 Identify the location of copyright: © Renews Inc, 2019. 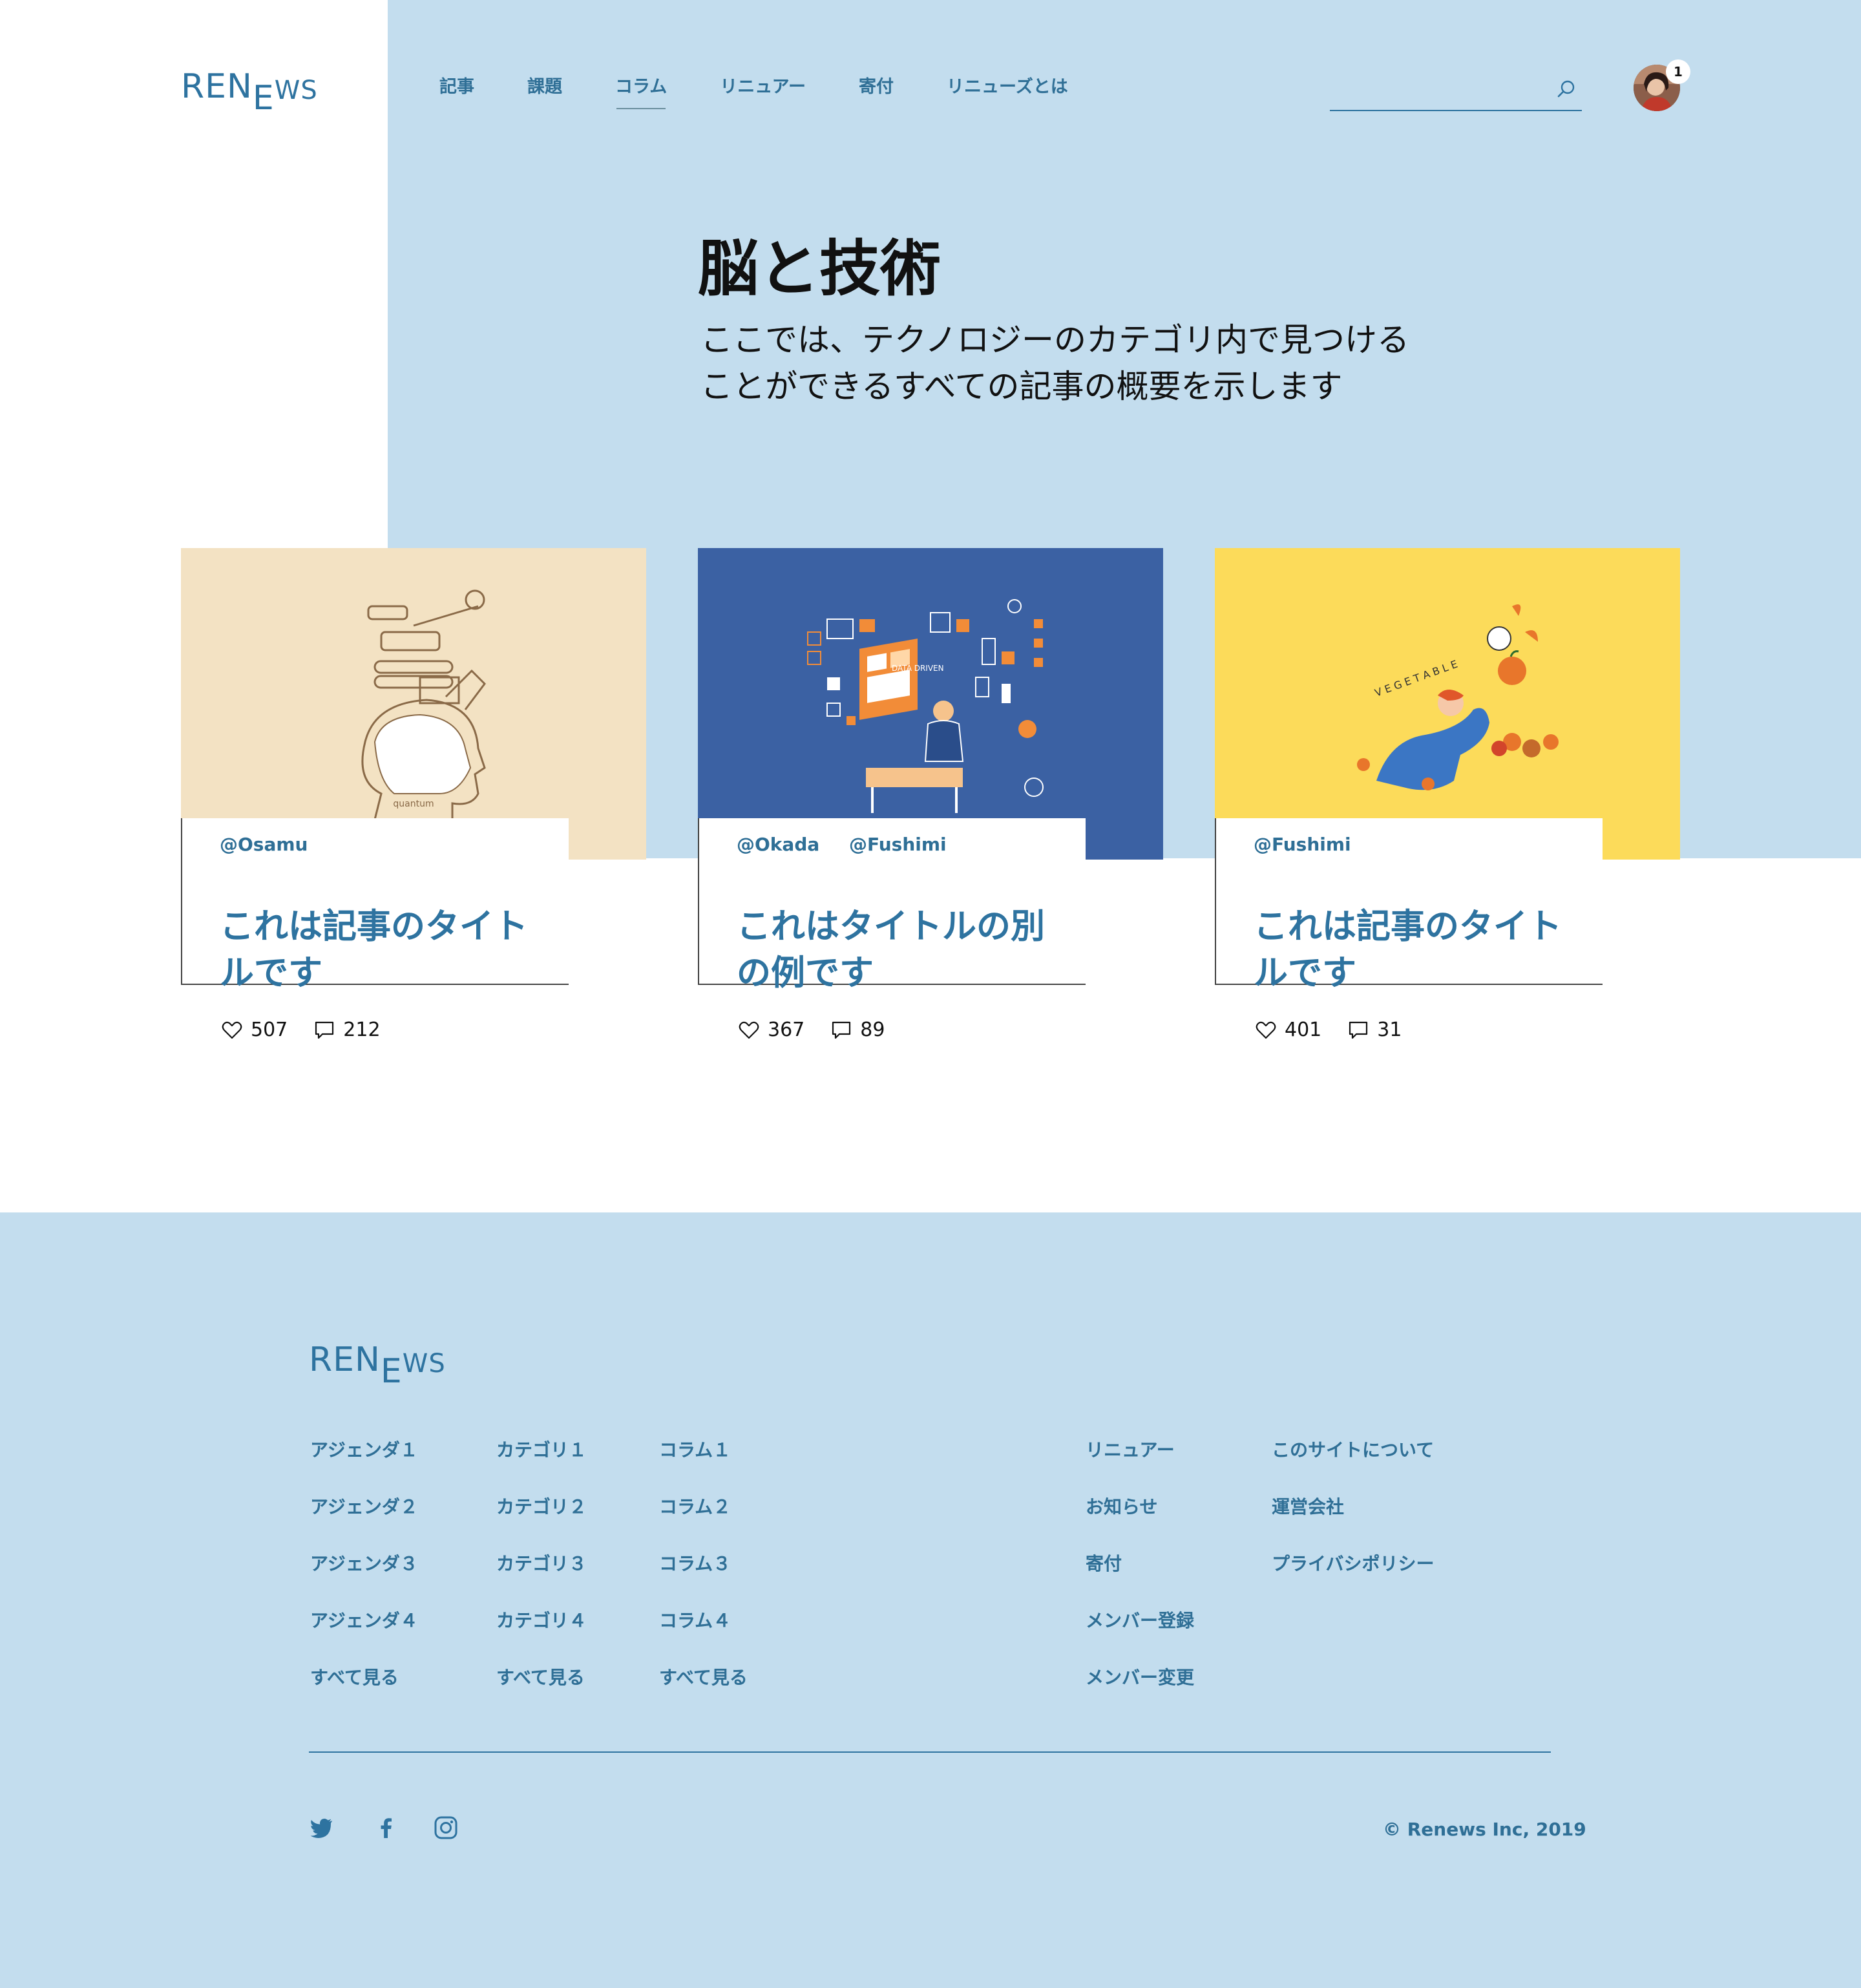
(1484, 1829).